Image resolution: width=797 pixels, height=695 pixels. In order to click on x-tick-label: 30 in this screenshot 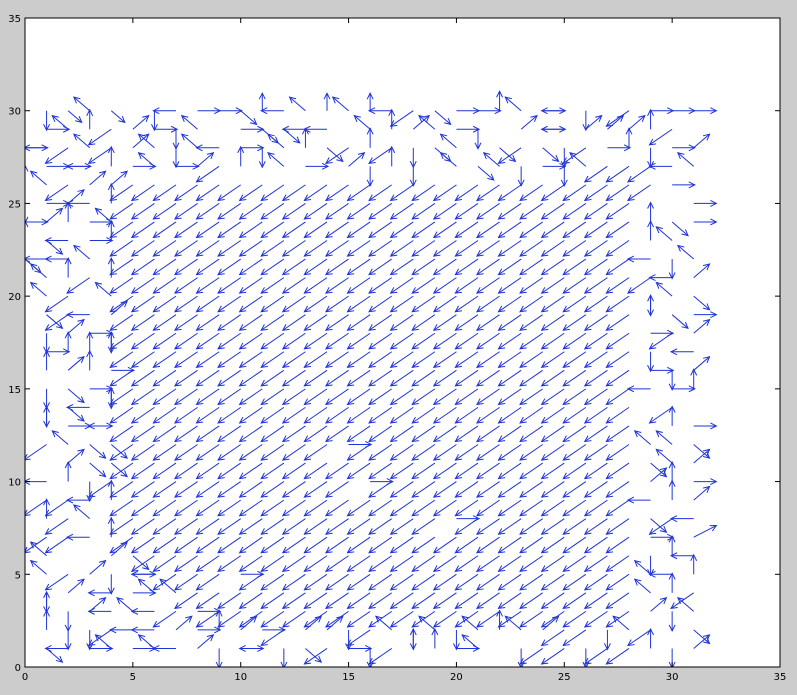, I will do `click(672, 677)`.